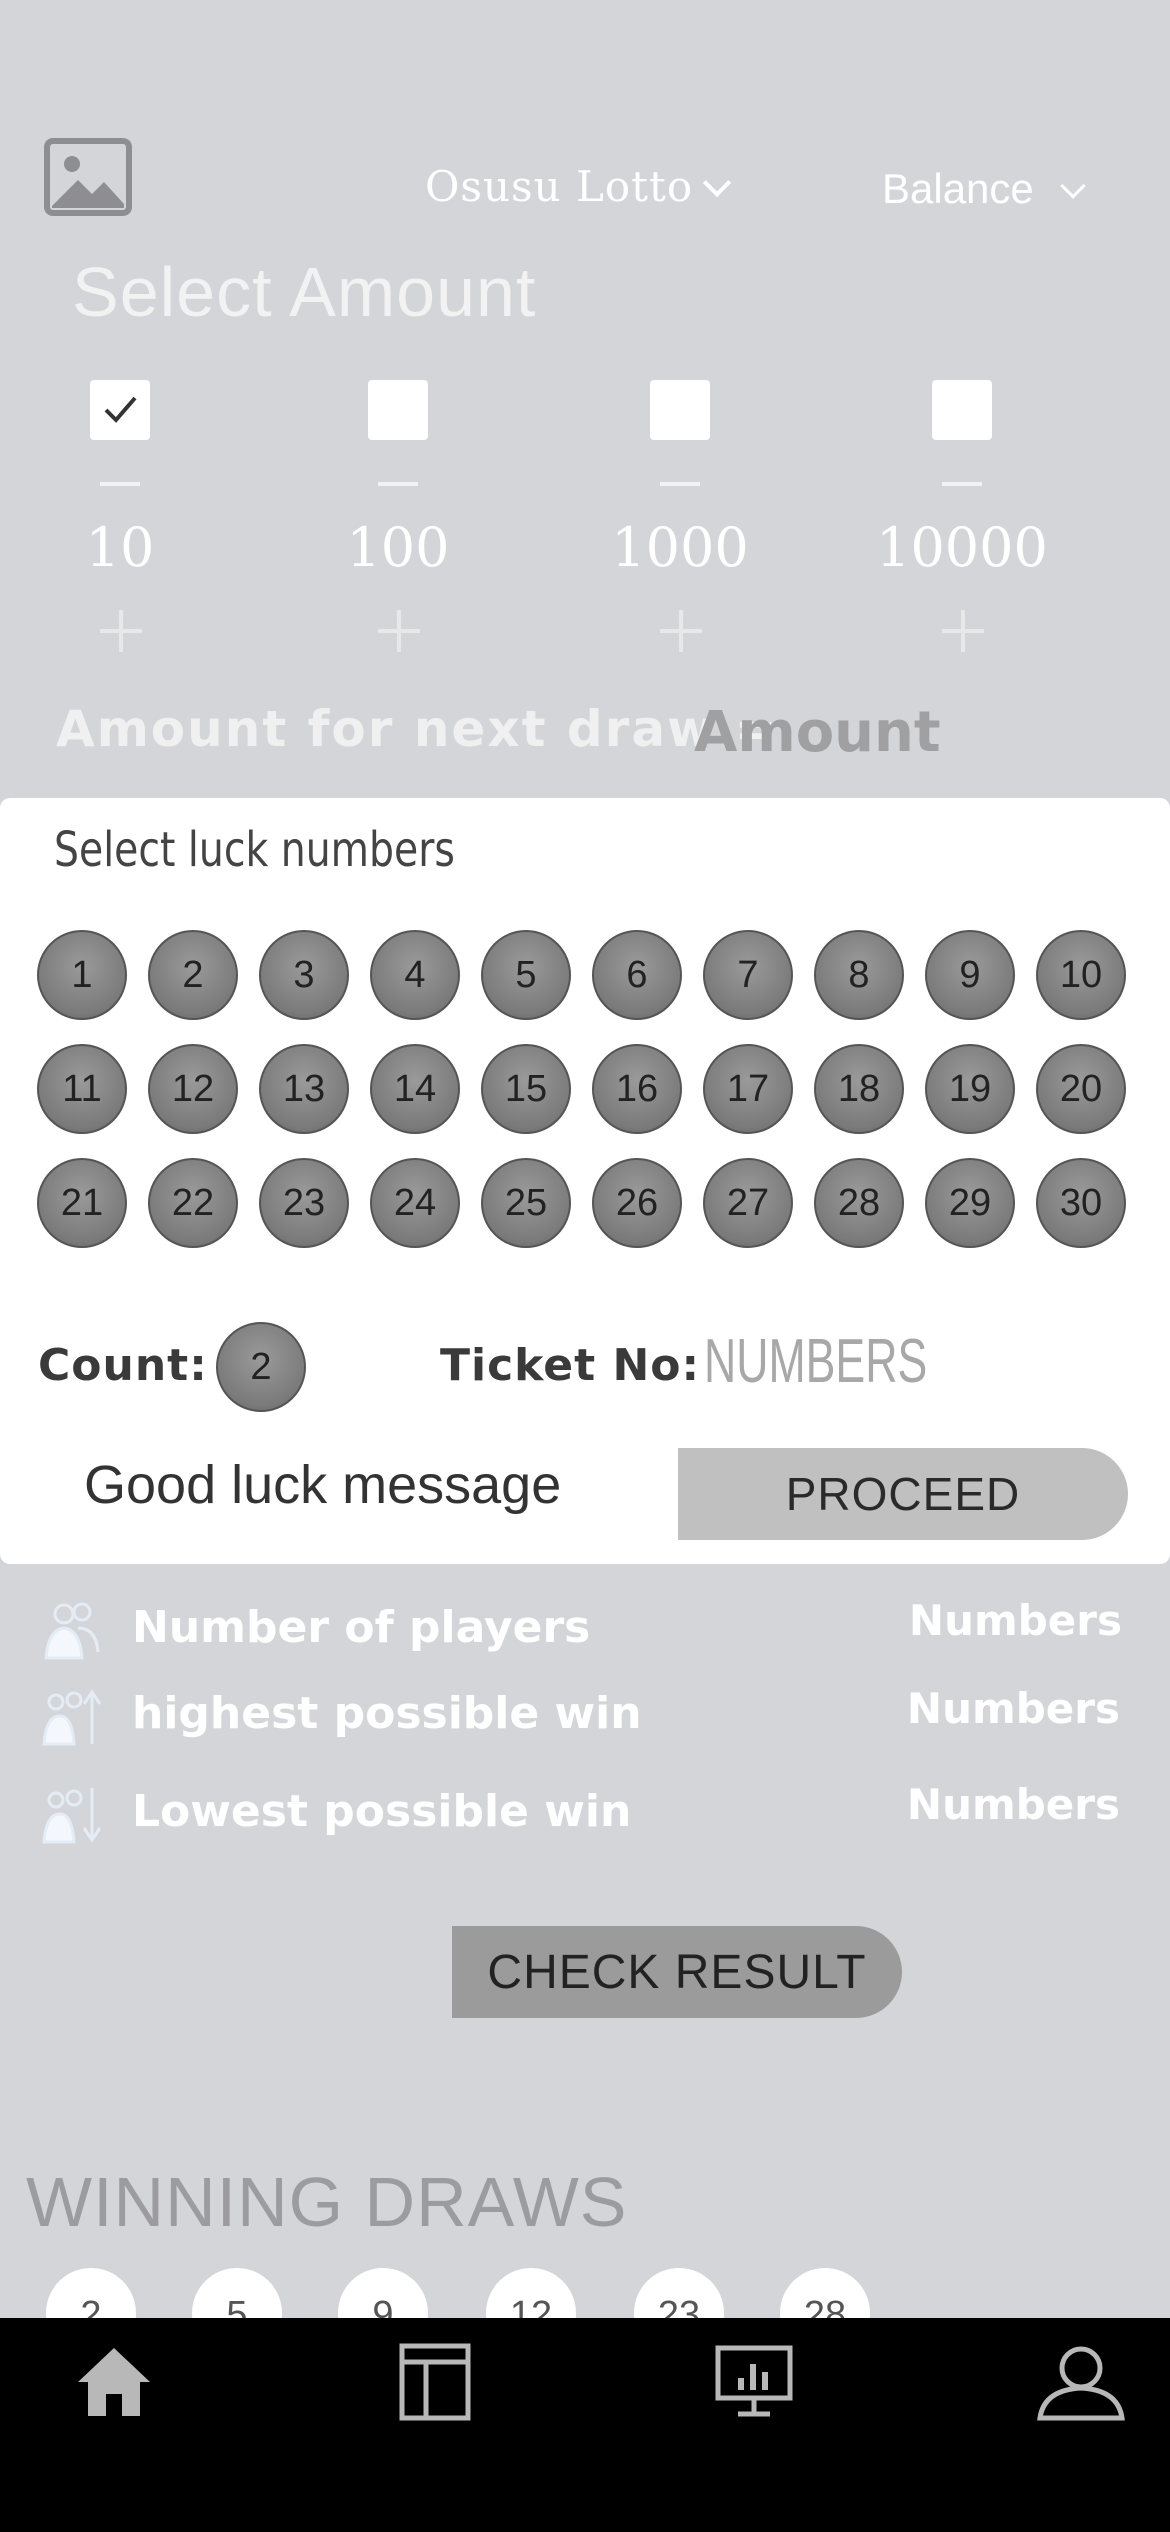 Image resolution: width=1170 pixels, height=2532 pixels. What do you see at coordinates (962, 547) in the screenshot?
I see `amount-value: 10000` at bounding box center [962, 547].